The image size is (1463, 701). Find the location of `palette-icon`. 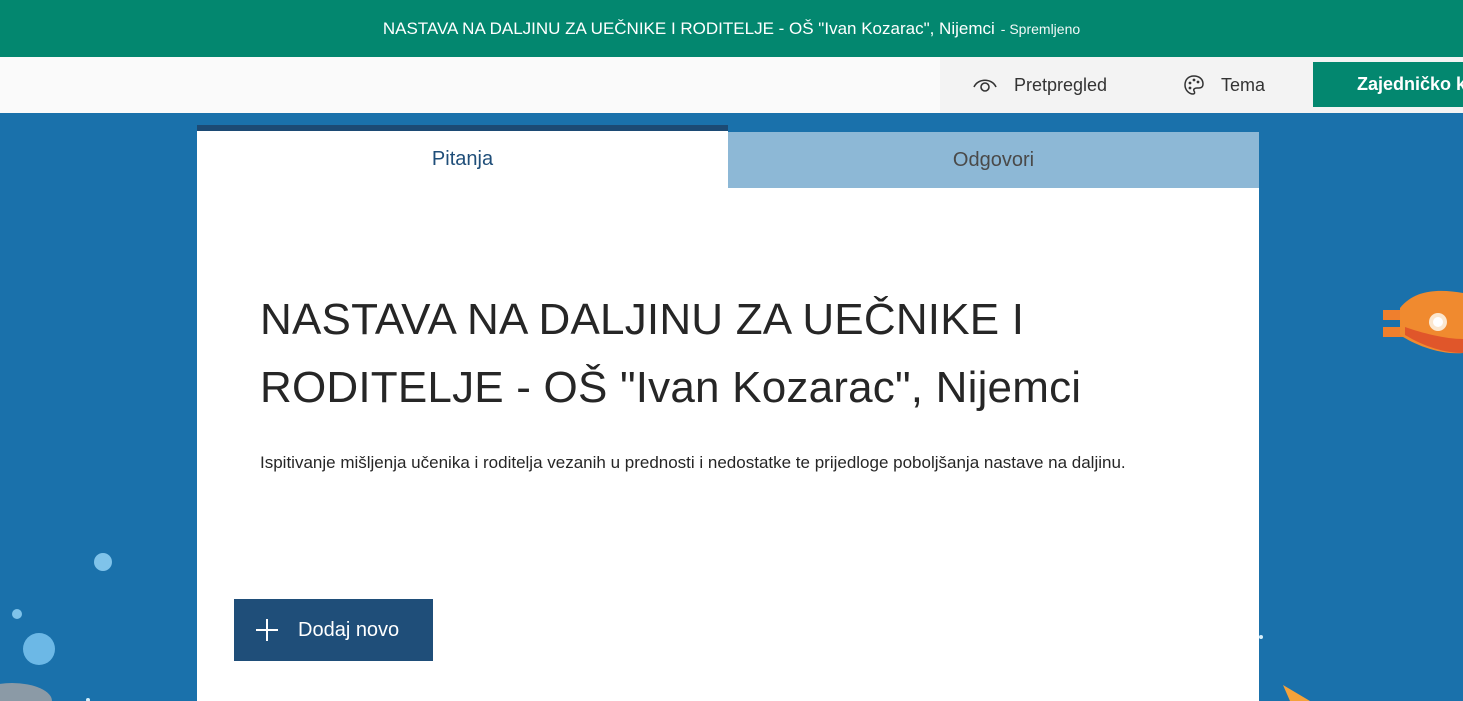

palette-icon is located at coordinates (1194, 85).